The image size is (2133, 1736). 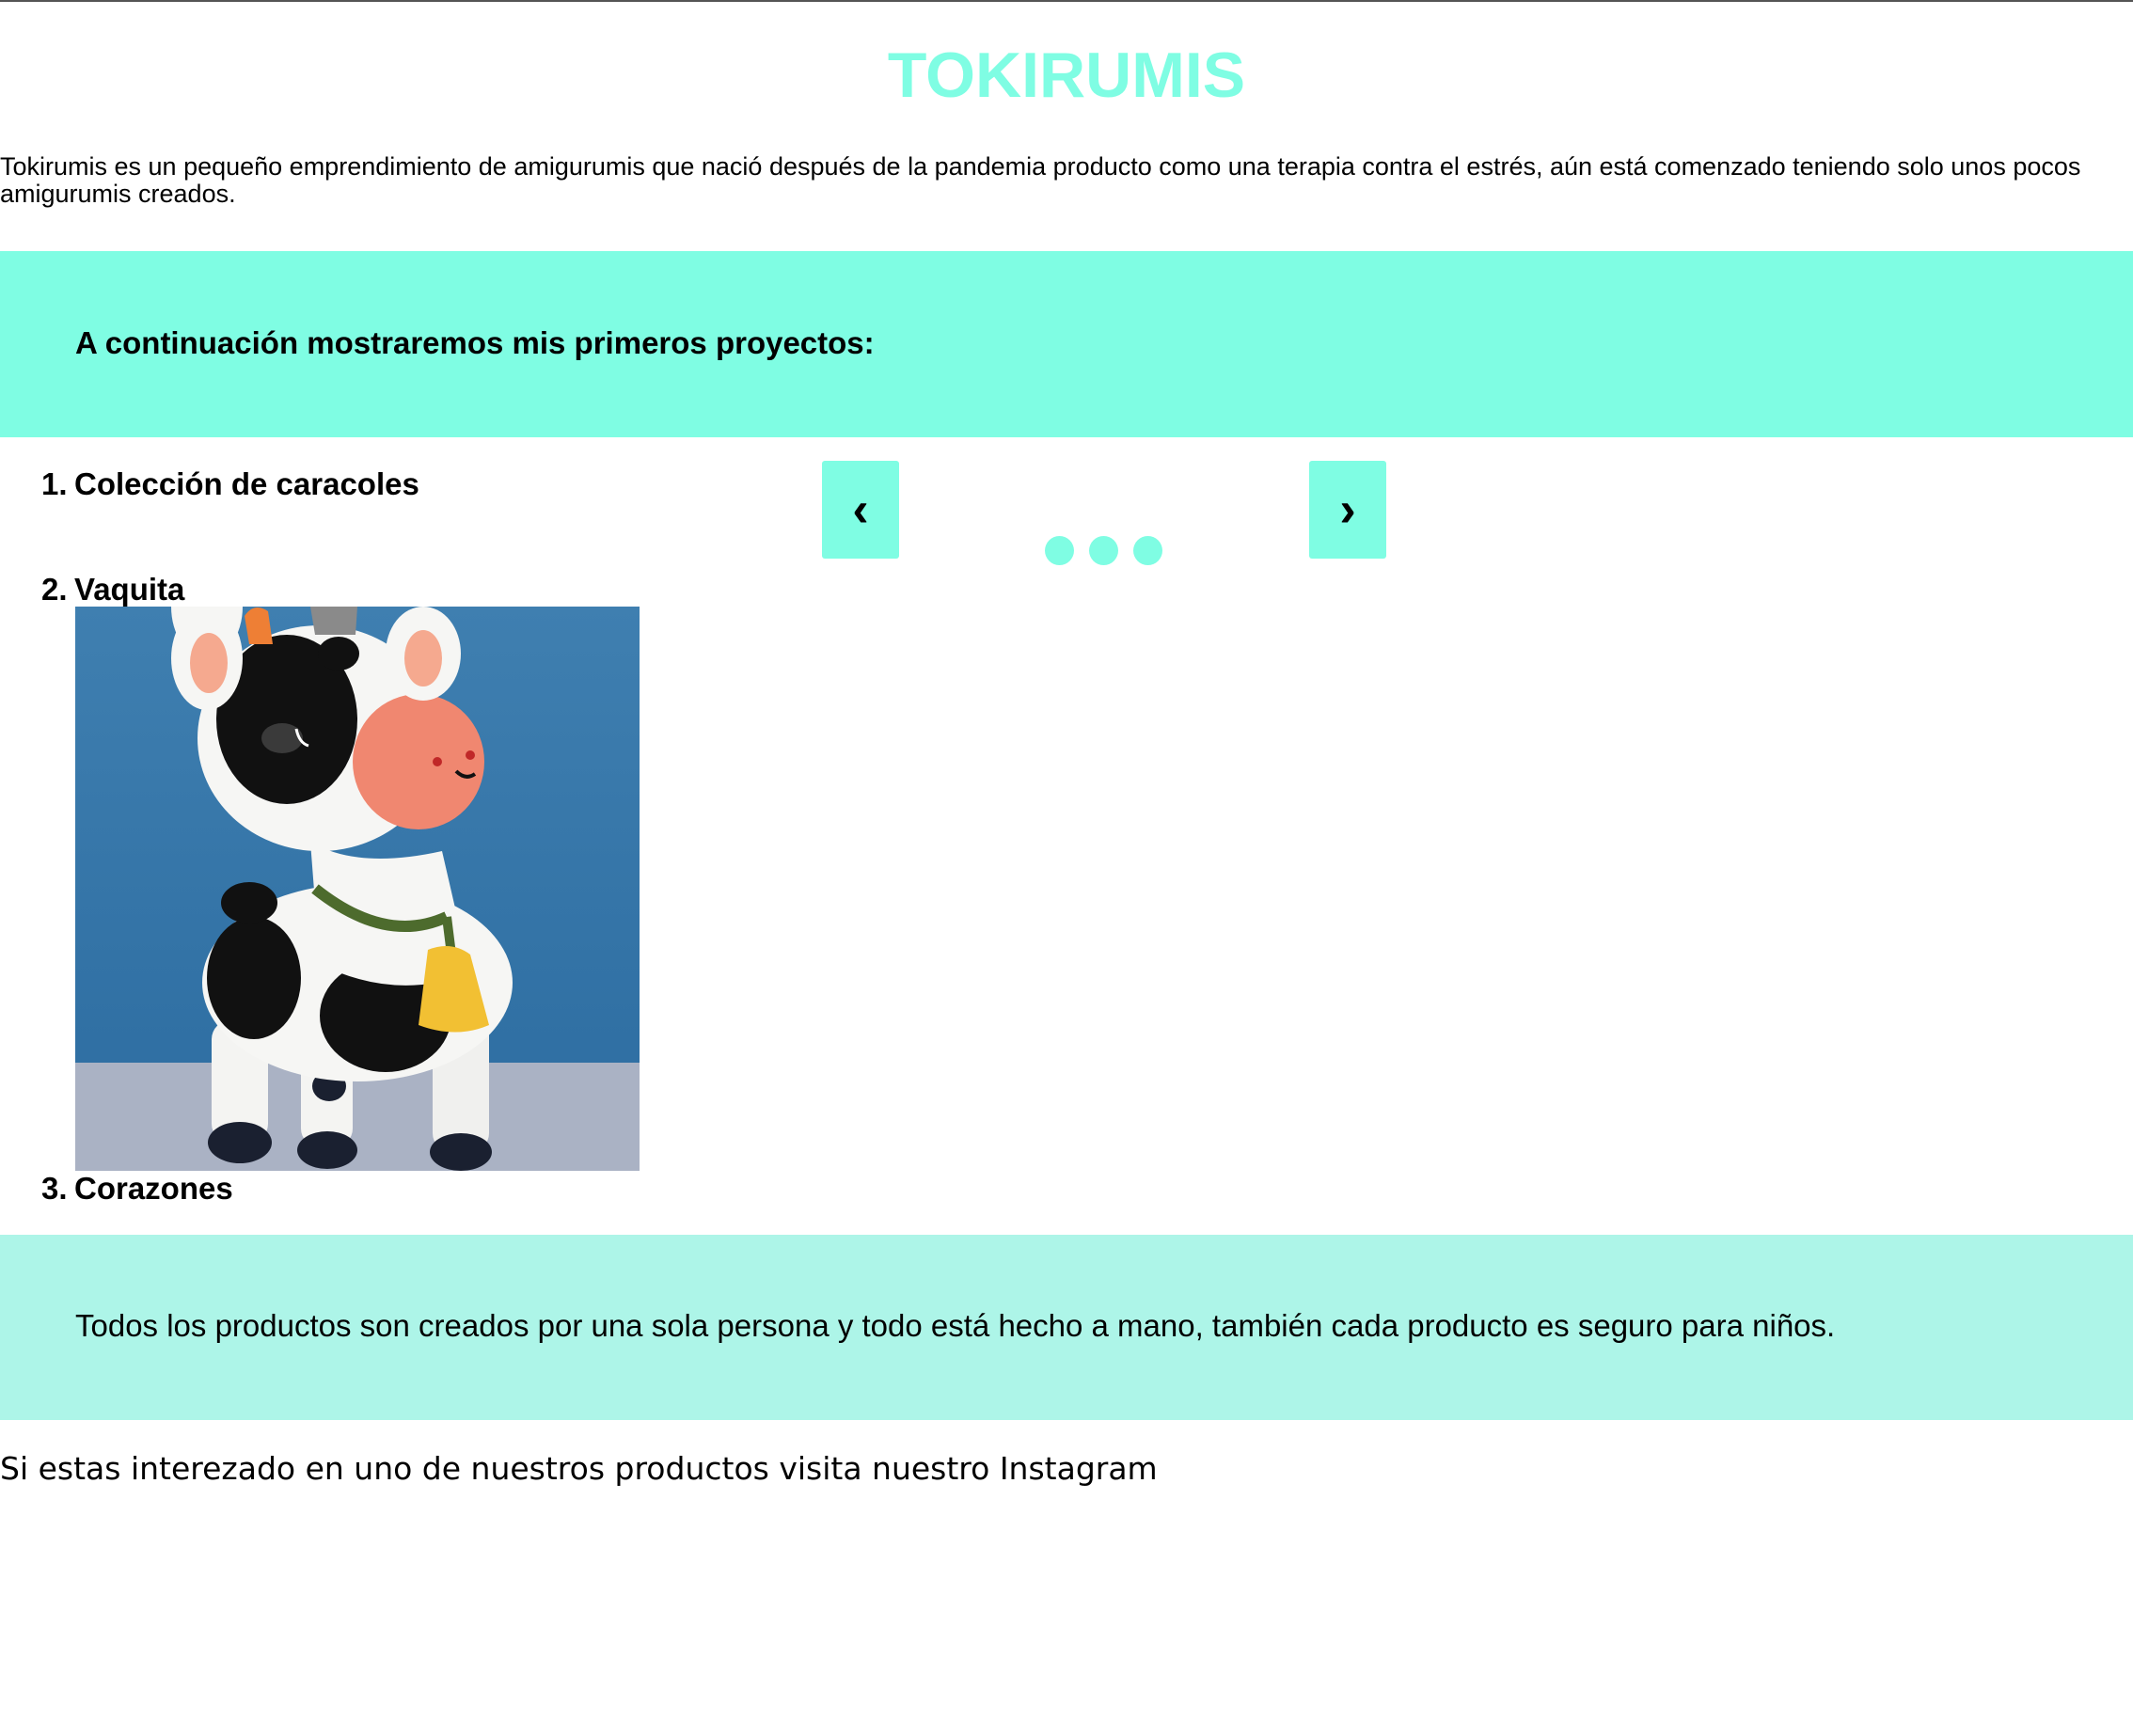 I want to click on amigurumi-cow-photo, so click(x=357, y=889).